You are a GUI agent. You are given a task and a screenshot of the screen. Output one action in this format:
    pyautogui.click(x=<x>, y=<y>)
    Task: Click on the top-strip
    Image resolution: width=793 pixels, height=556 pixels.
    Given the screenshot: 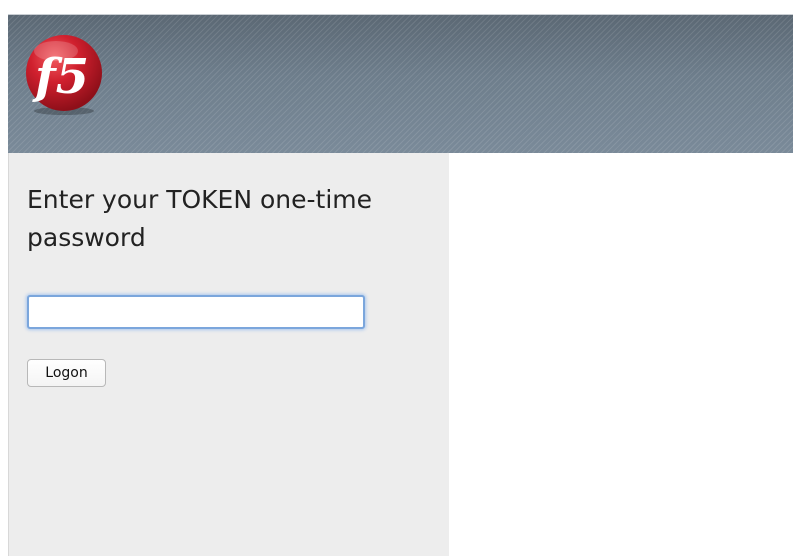 What is the action you would take?
    pyautogui.click(x=396, y=7)
    